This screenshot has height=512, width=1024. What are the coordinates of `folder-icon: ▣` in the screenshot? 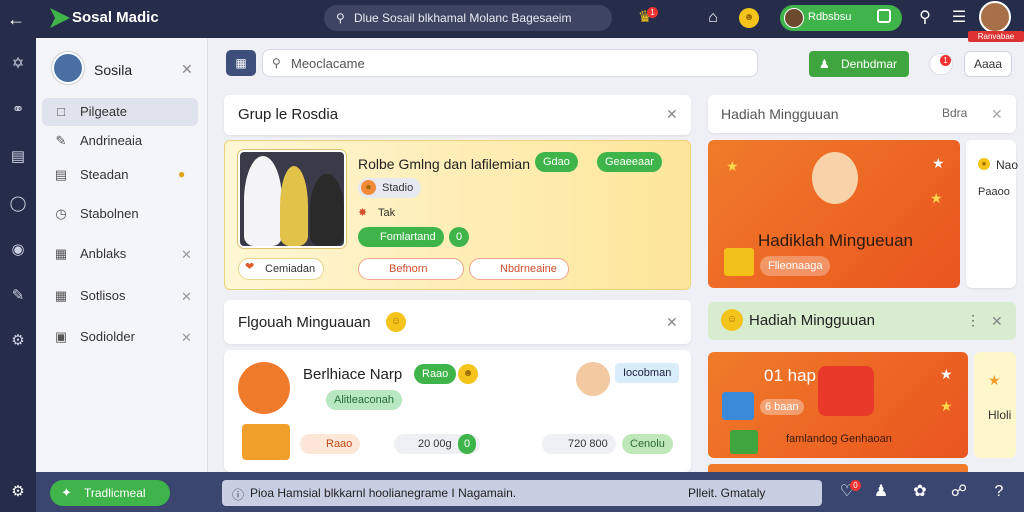 It's located at (61, 336).